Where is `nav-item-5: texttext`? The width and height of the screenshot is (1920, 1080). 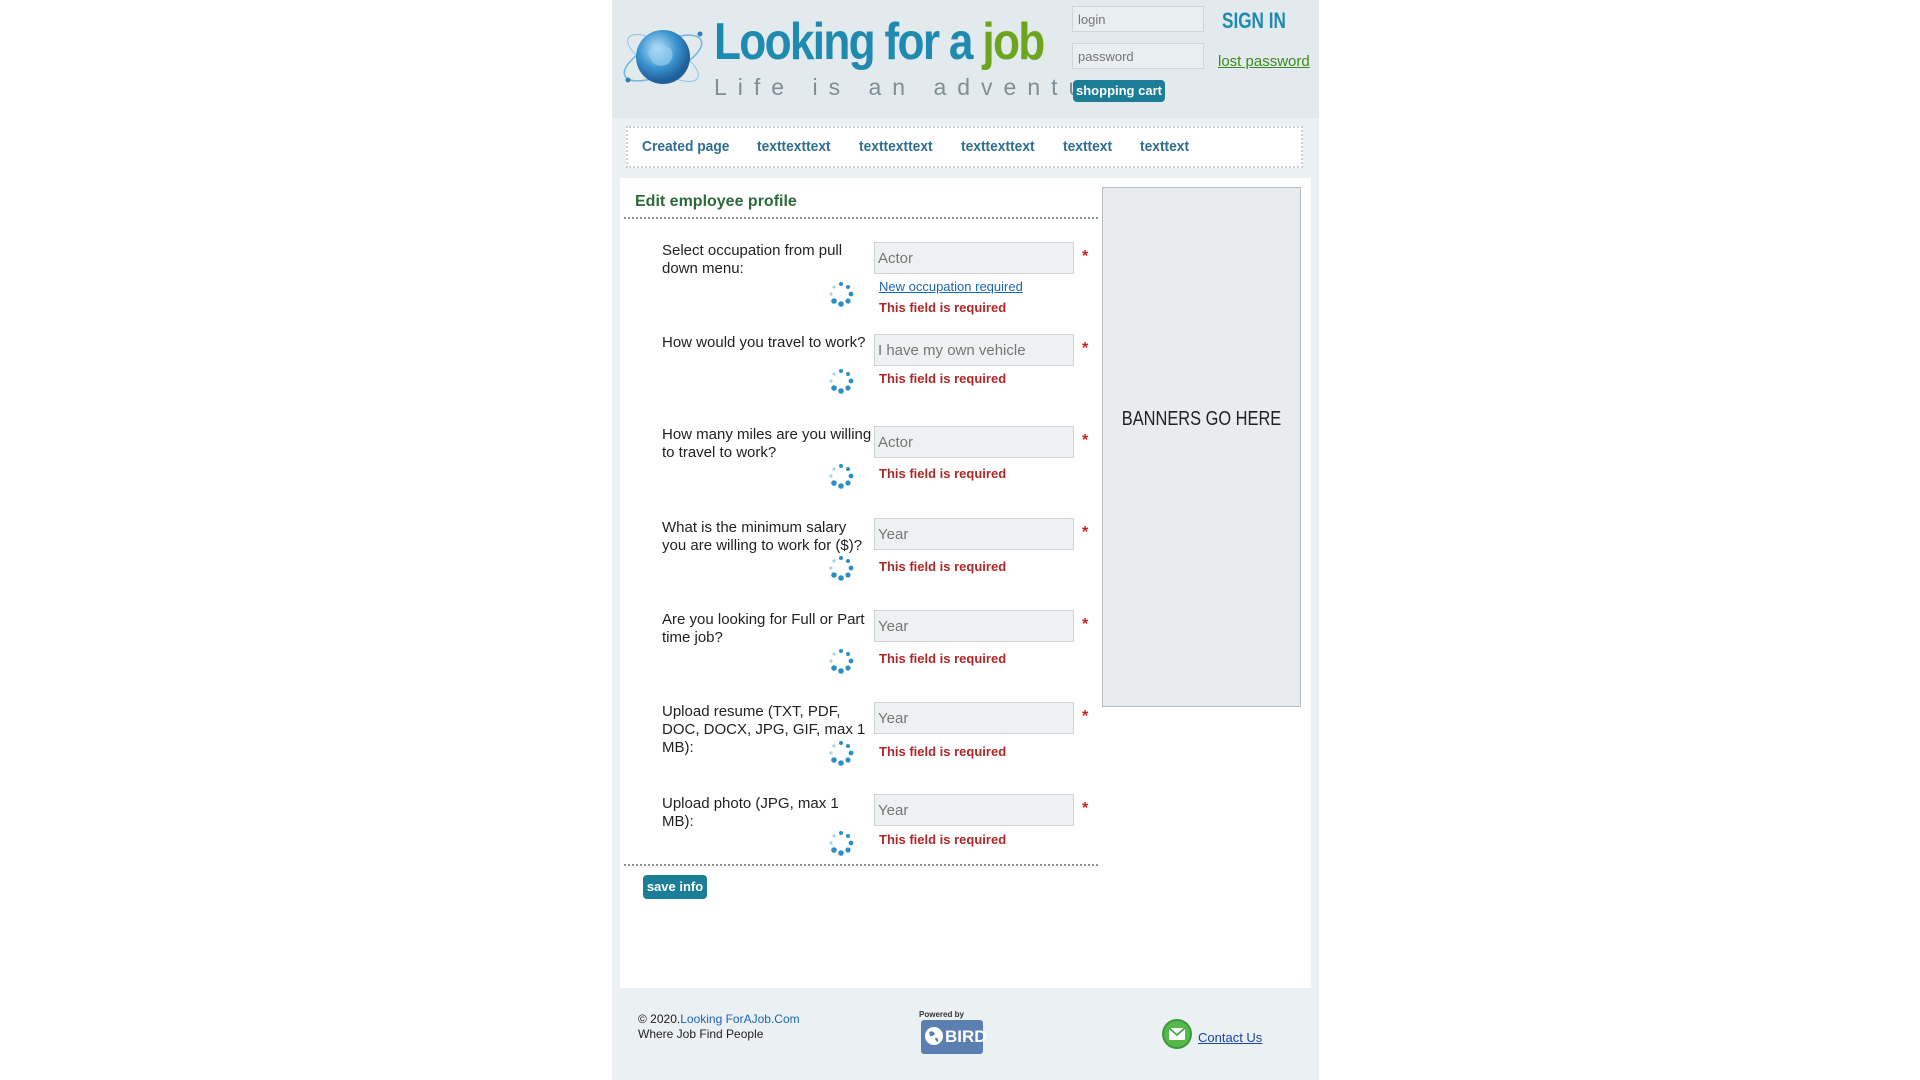
nav-item-5: texttext is located at coordinates (1087, 146).